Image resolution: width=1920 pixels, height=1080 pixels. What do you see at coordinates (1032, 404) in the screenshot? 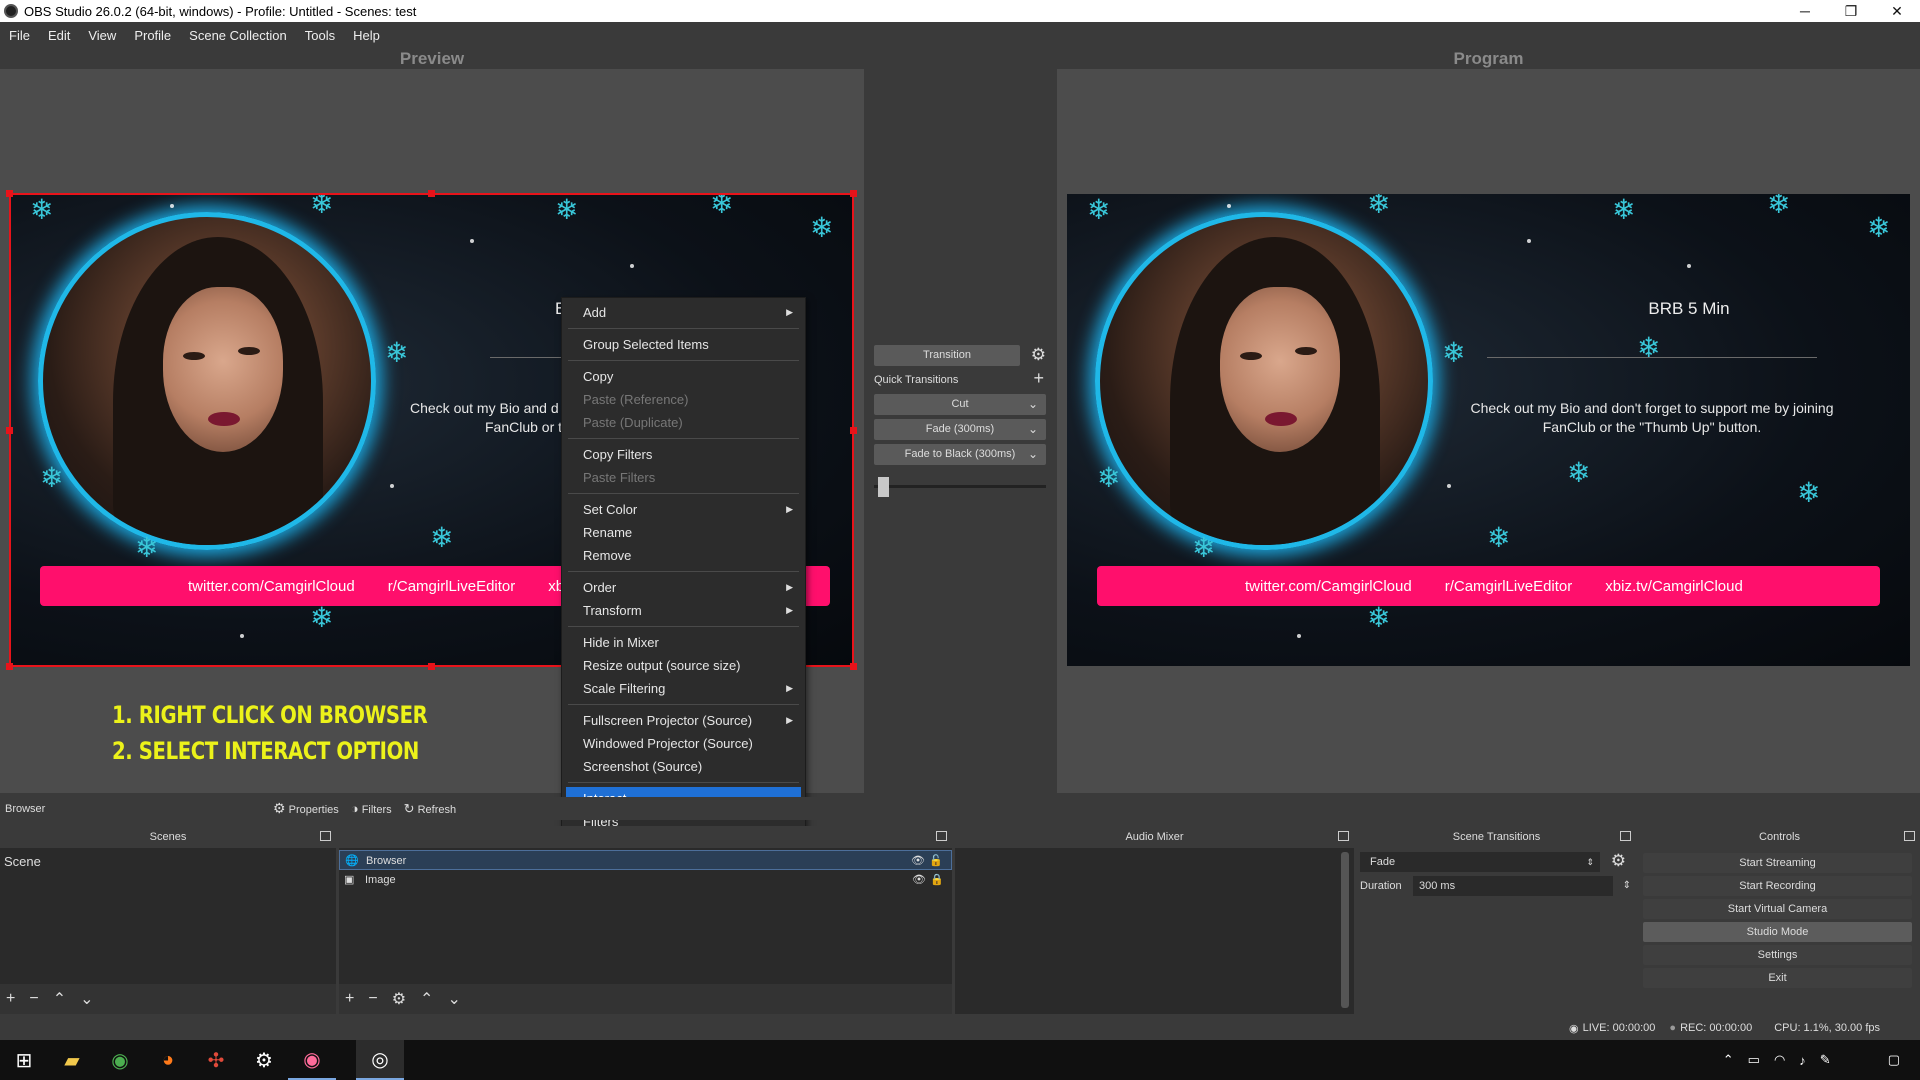
I see `chevron-down-icon: ⌄` at bounding box center [1032, 404].